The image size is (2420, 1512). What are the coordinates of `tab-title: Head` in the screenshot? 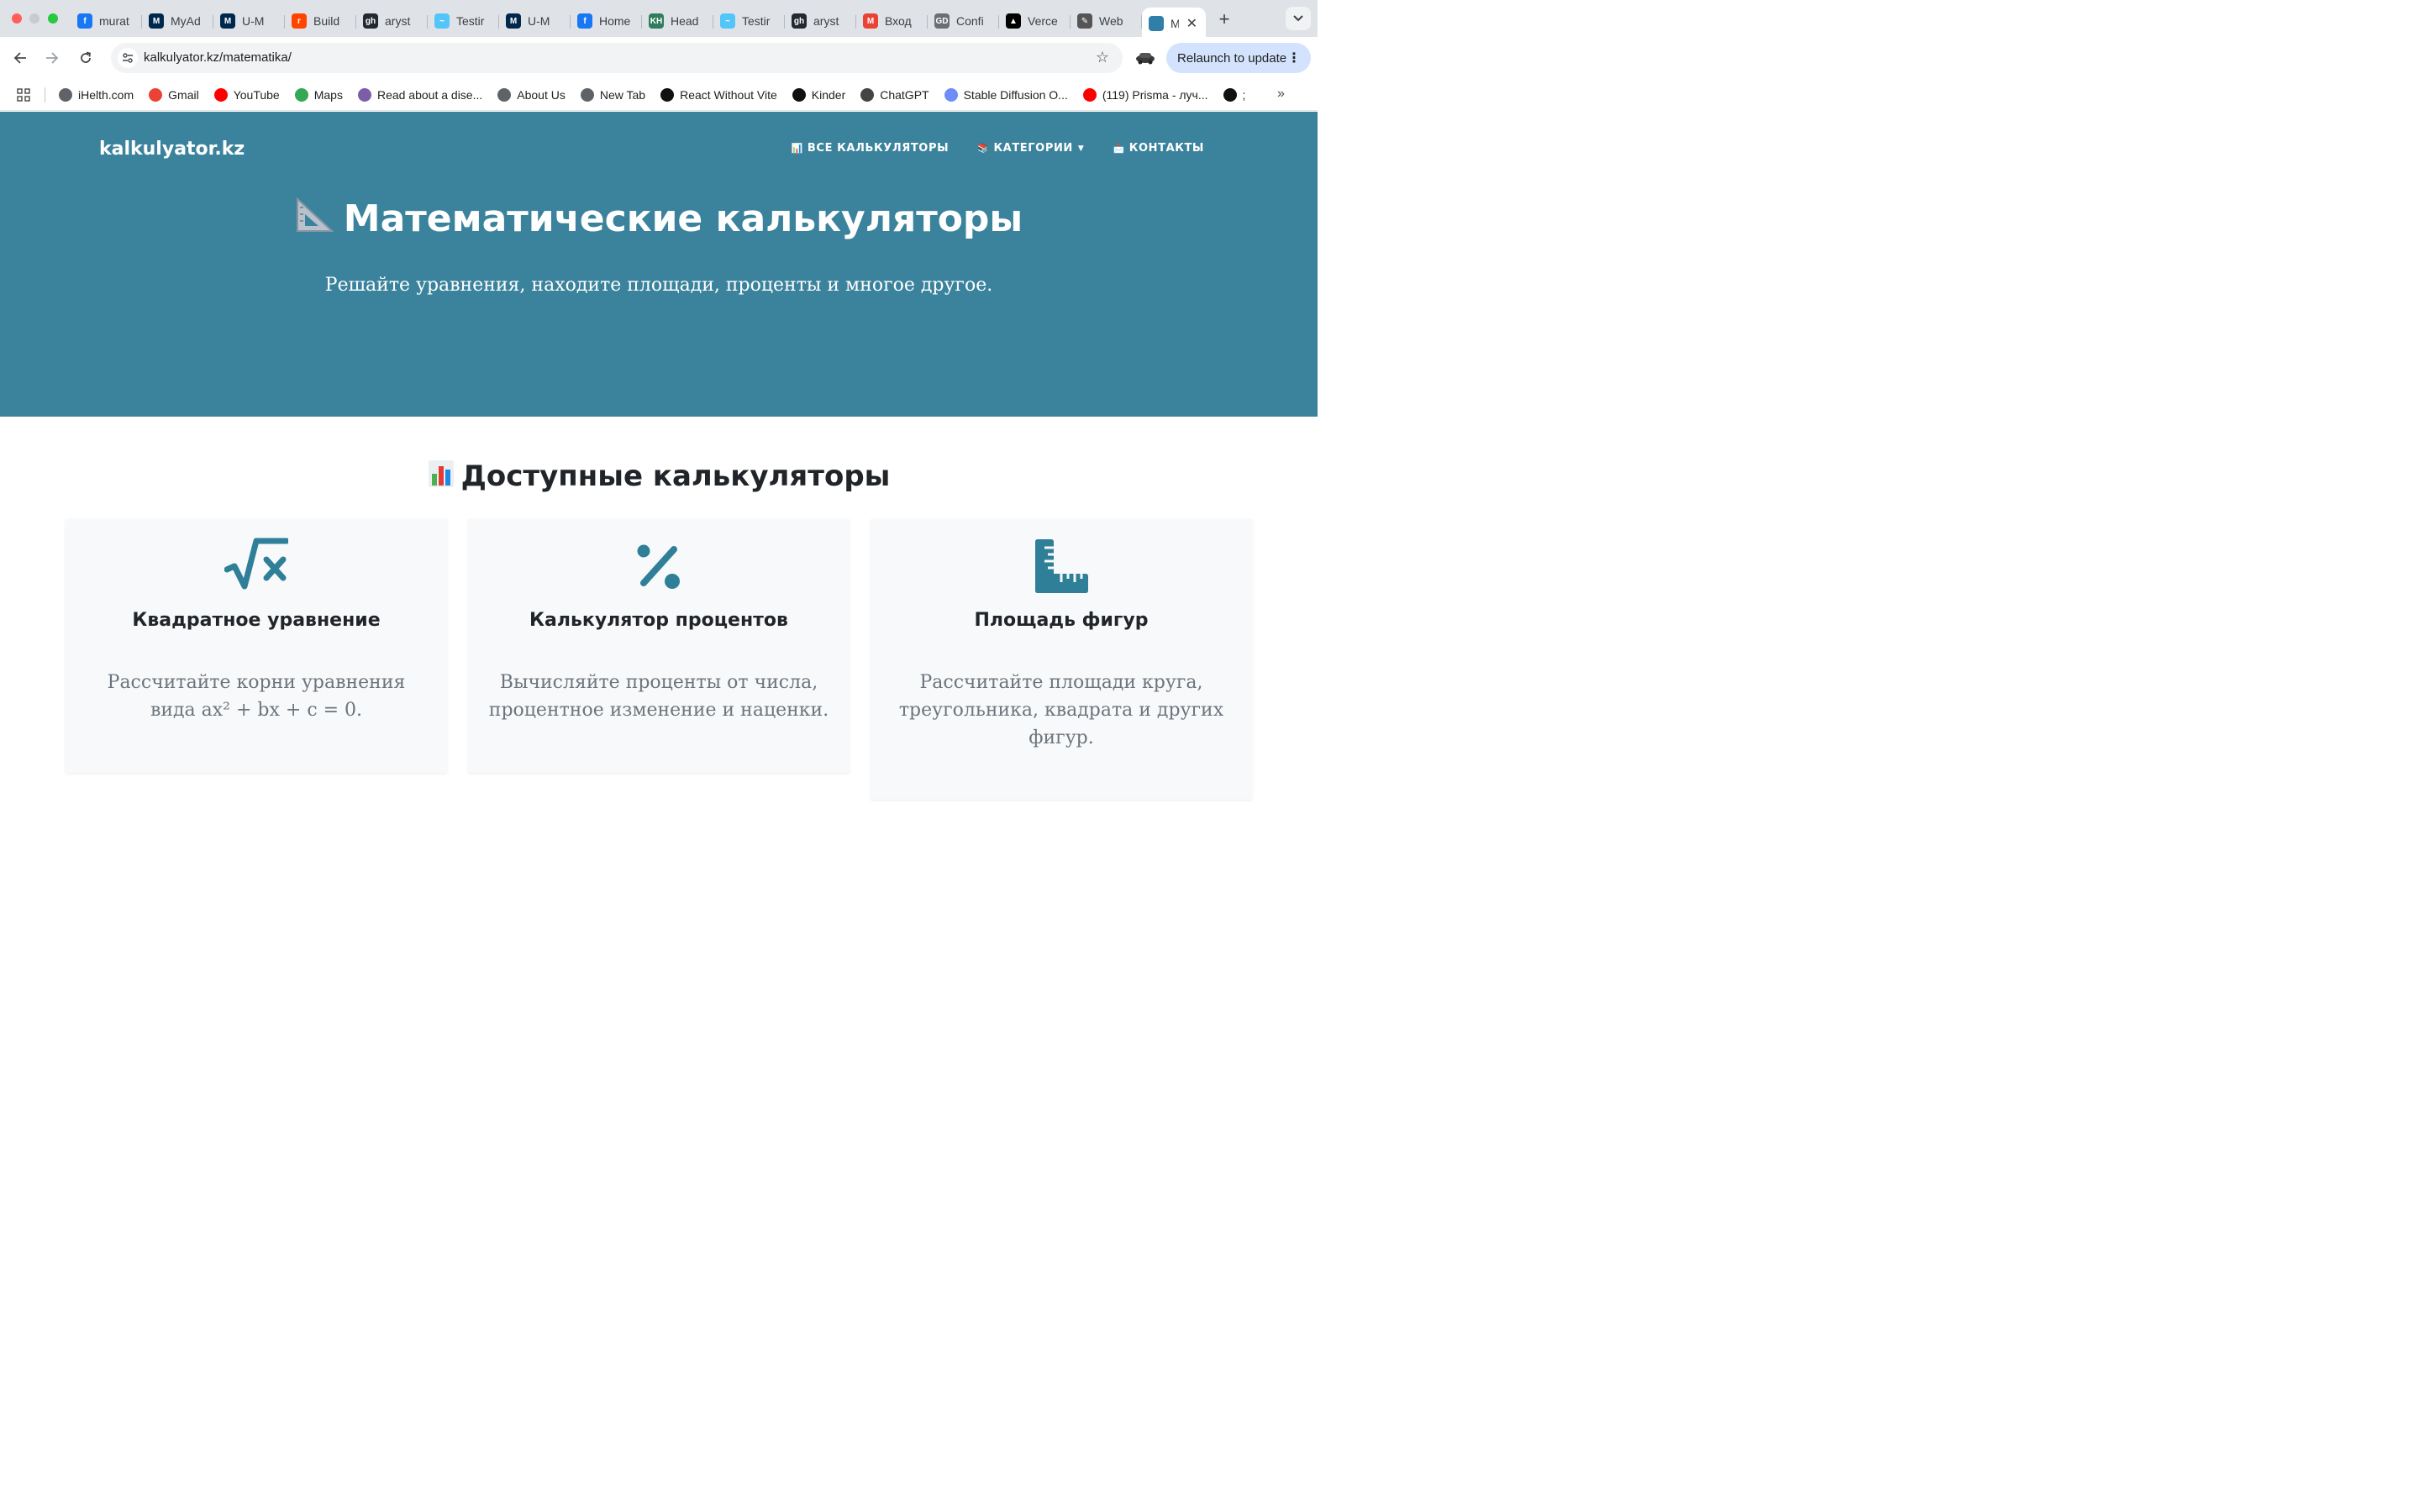 It's located at (685, 21).